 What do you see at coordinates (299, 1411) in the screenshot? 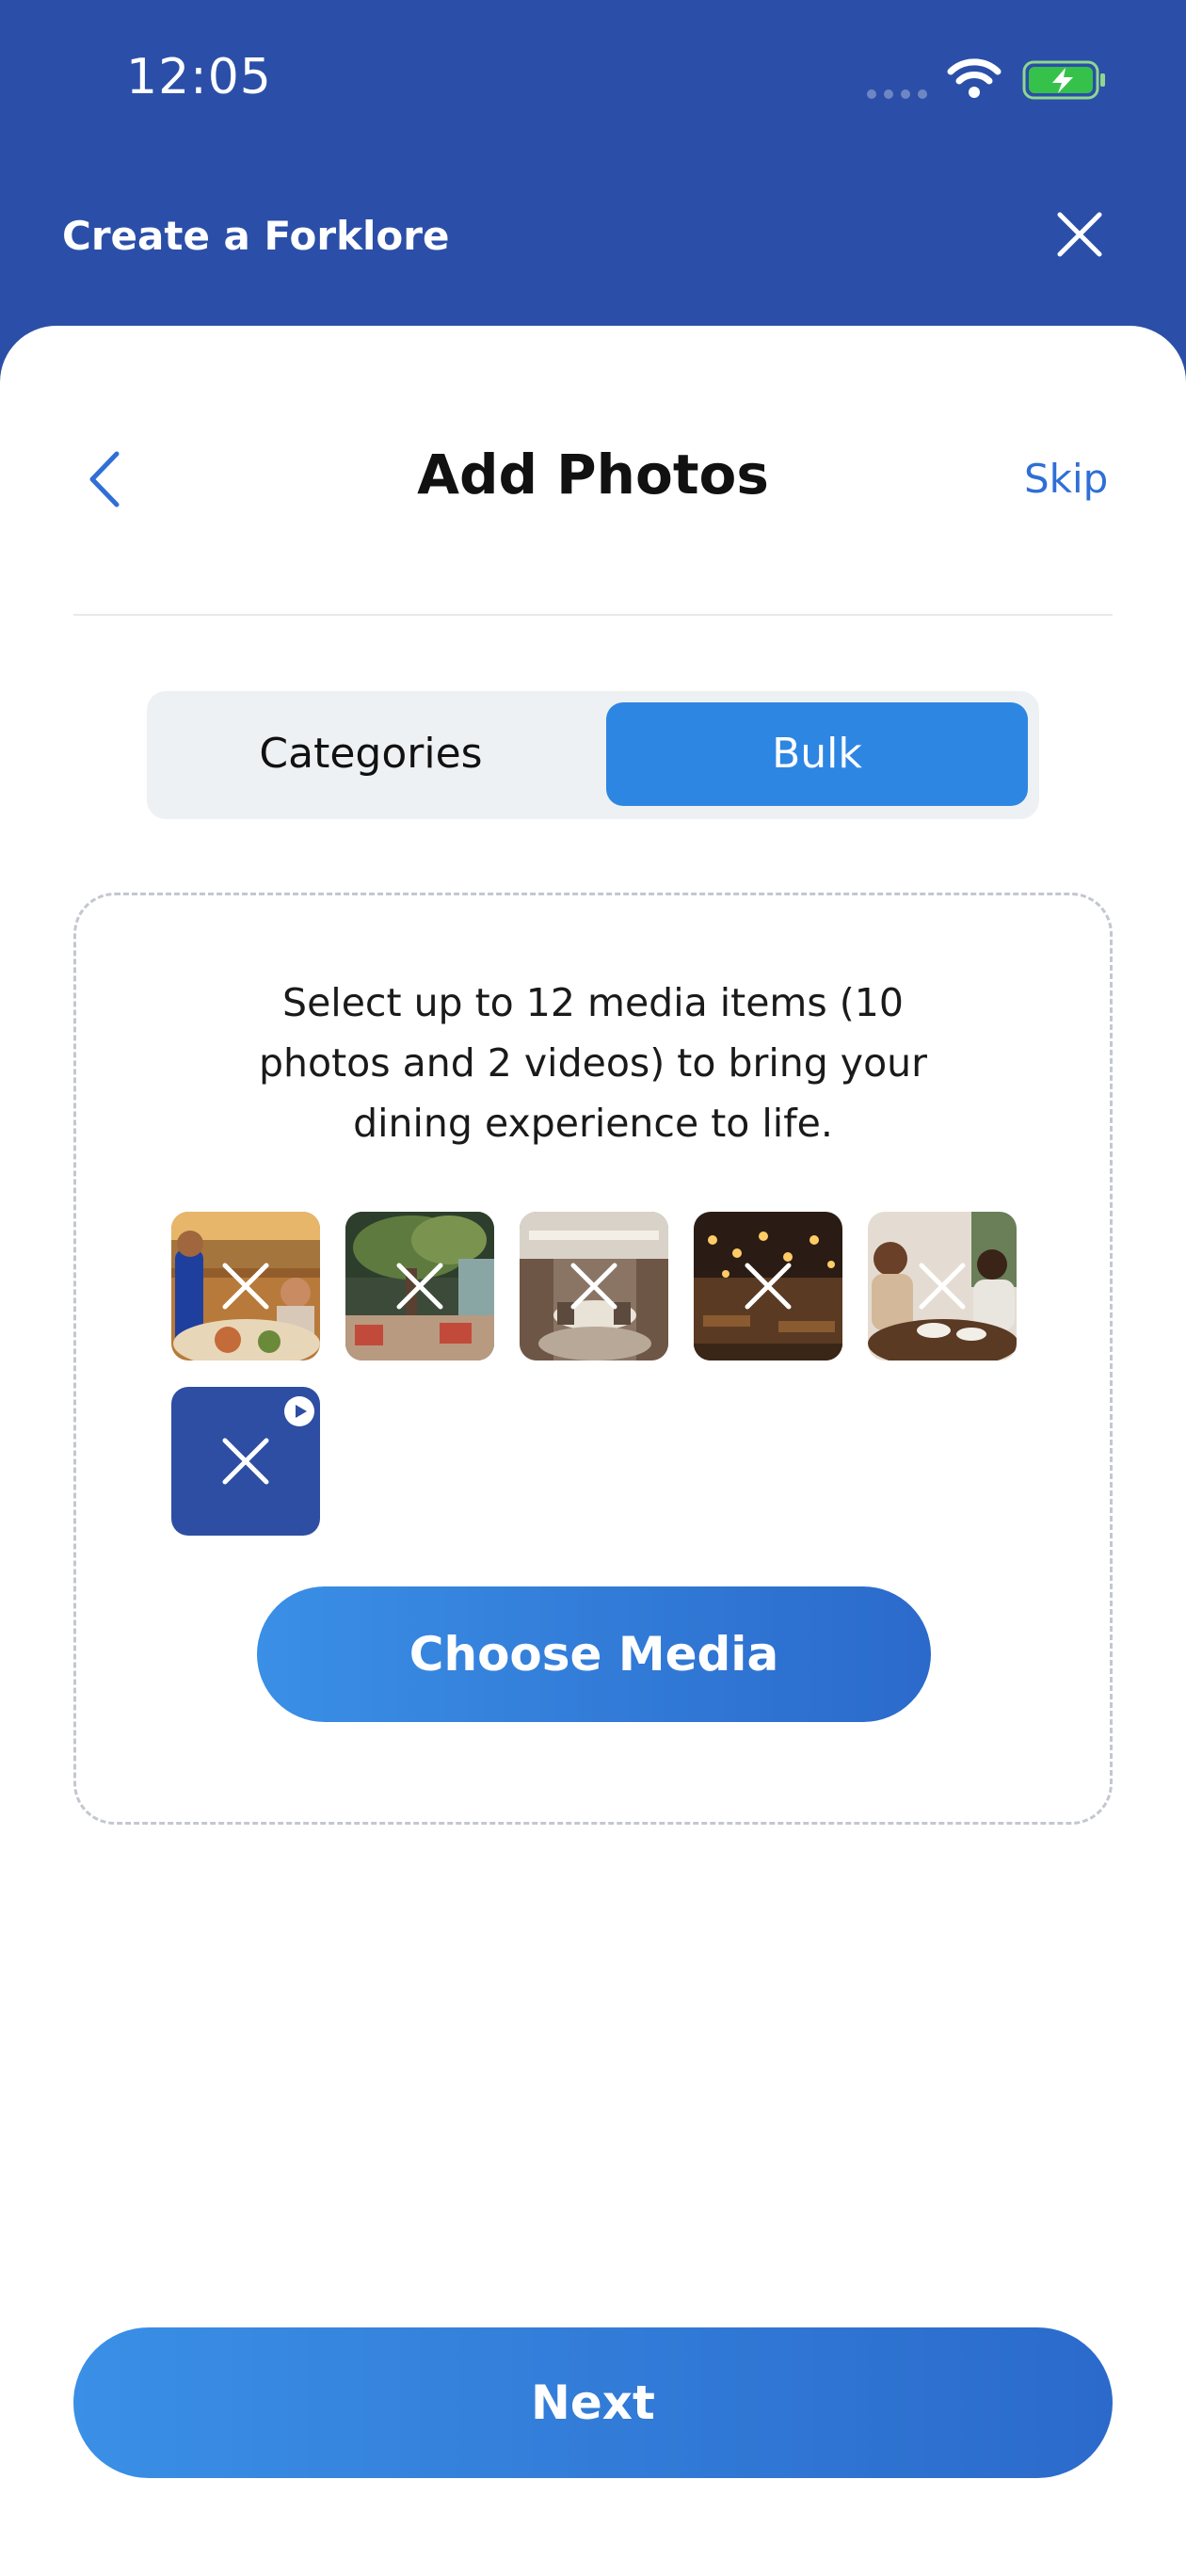
I see `play-icon` at bounding box center [299, 1411].